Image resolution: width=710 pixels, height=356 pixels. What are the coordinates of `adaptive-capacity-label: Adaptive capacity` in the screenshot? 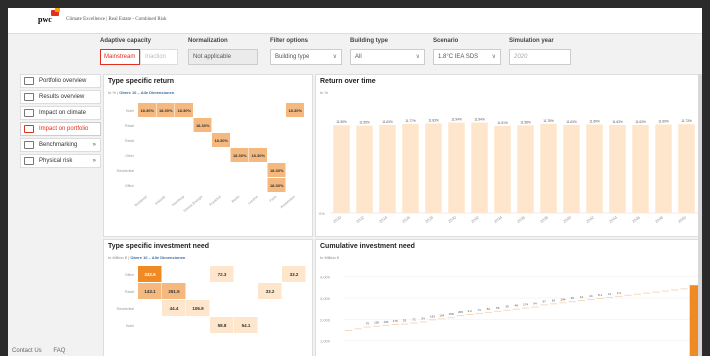 It's located at (126, 41).